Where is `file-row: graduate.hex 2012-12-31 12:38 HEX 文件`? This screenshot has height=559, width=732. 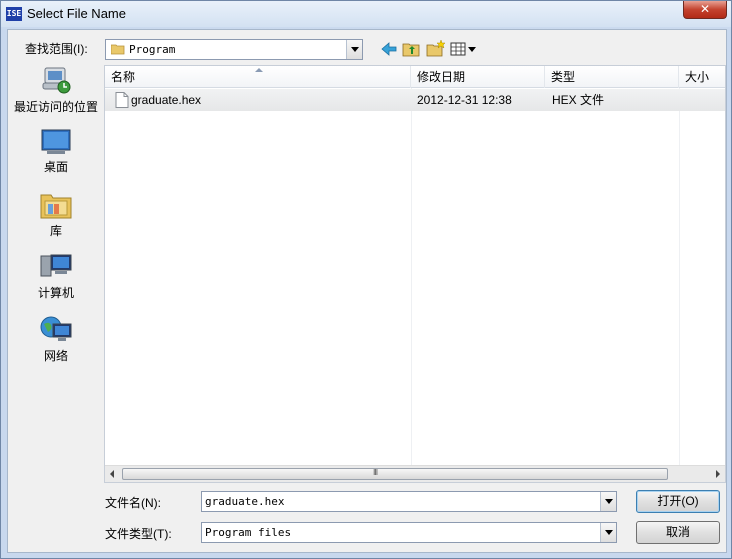 file-row: graduate.hex 2012-12-31 12:38 HEX 文件 is located at coordinates (415, 100).